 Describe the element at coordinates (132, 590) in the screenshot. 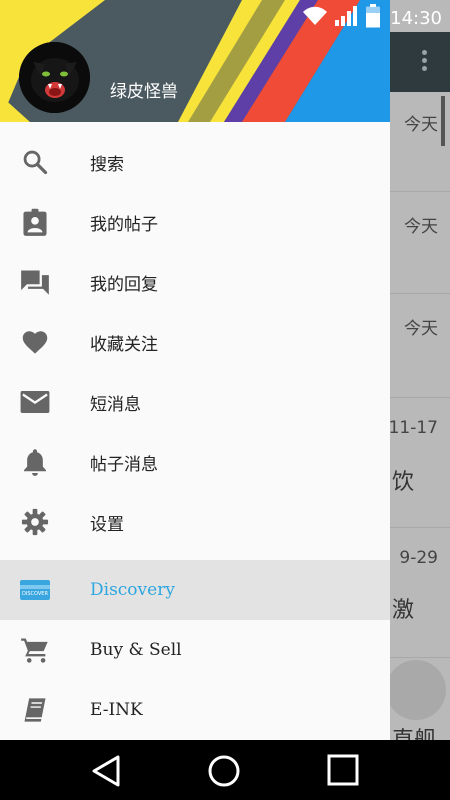

I see `drawer-item-label: Discovery` at that location.